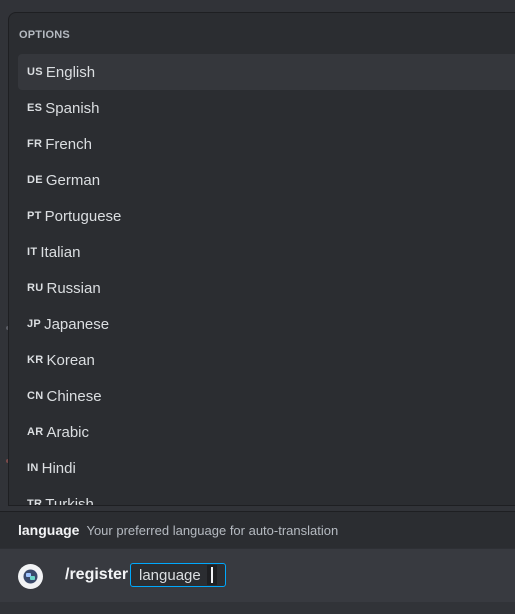  I want to click on option-turkish: TR Turkish, so click(266, 496).